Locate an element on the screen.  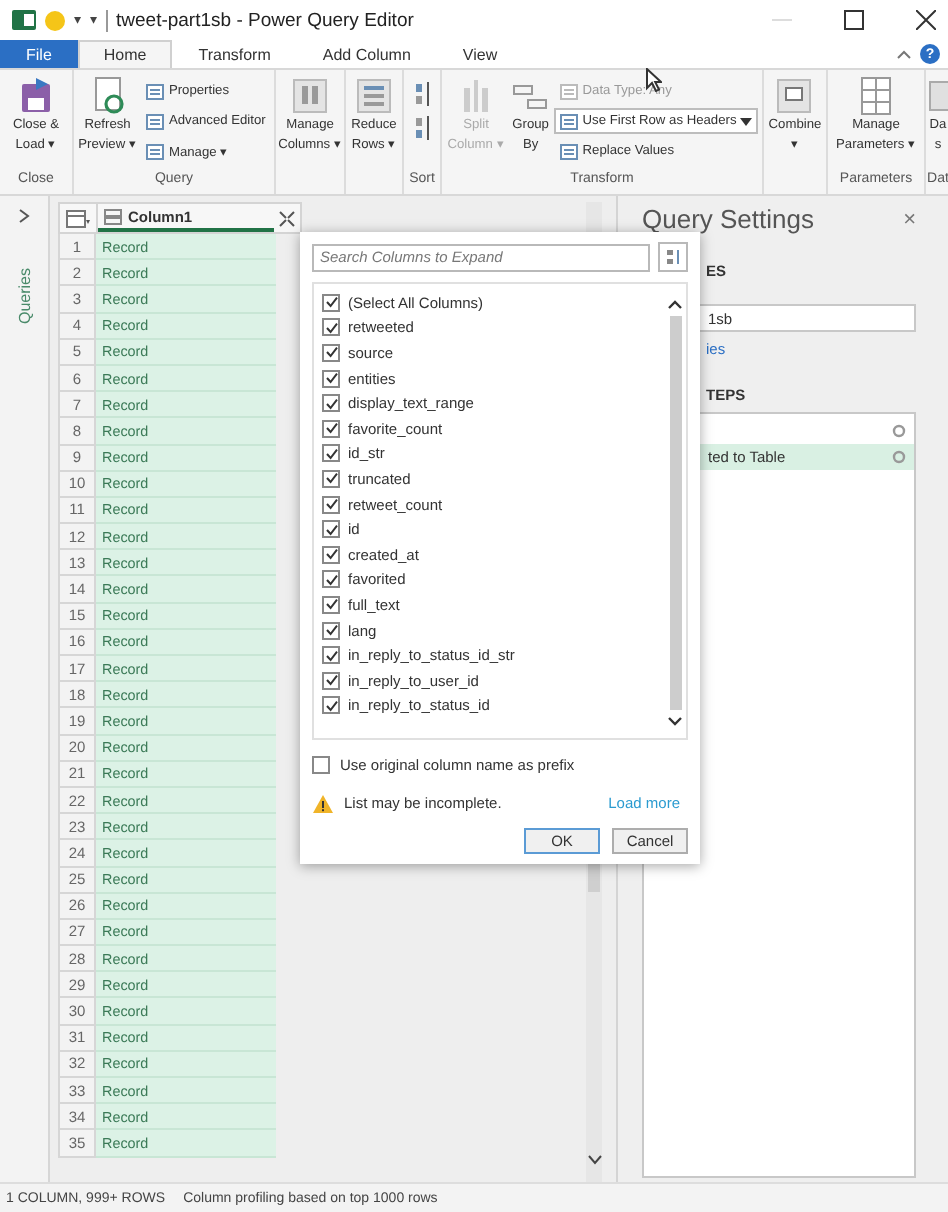
data-type-icon is located at coordinates (569, 91).